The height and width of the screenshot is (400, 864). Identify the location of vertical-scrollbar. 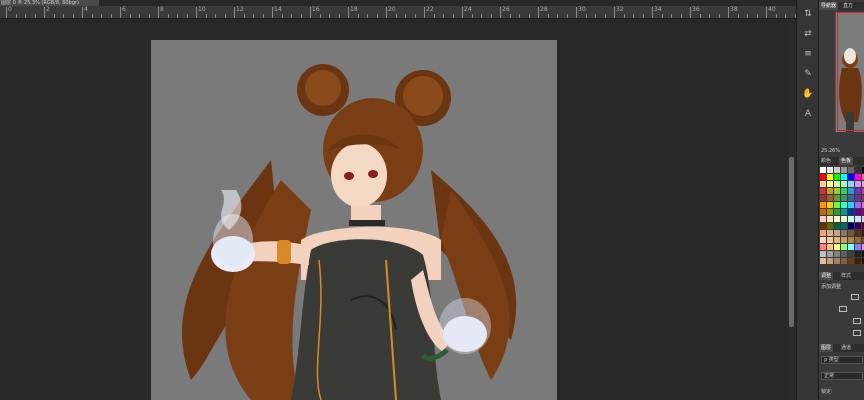
(791, 209).